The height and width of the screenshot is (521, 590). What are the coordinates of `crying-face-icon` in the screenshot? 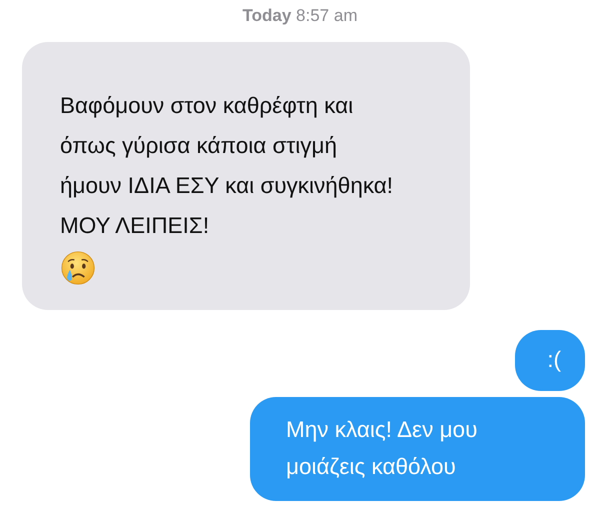 It's located at (78, 268).